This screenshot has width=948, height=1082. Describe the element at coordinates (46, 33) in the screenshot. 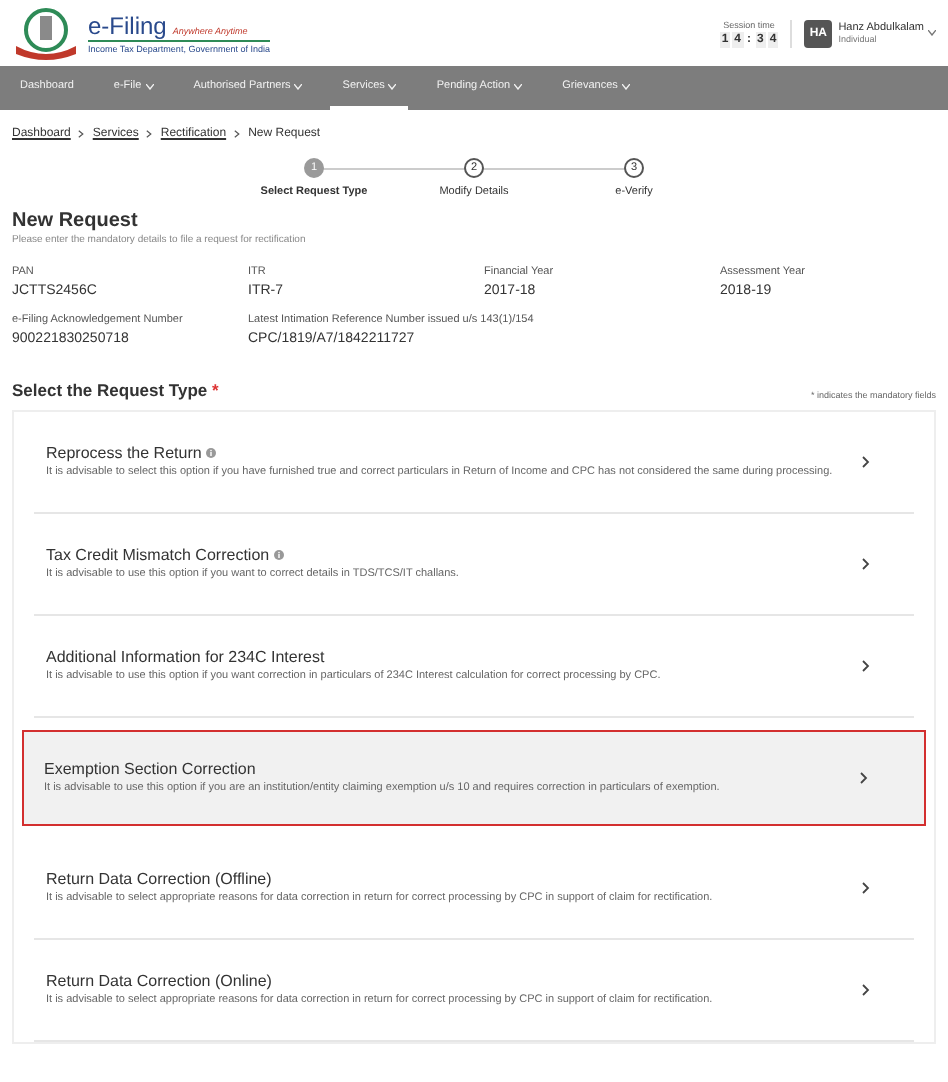

I see `emblem-logo-icon` at that location.